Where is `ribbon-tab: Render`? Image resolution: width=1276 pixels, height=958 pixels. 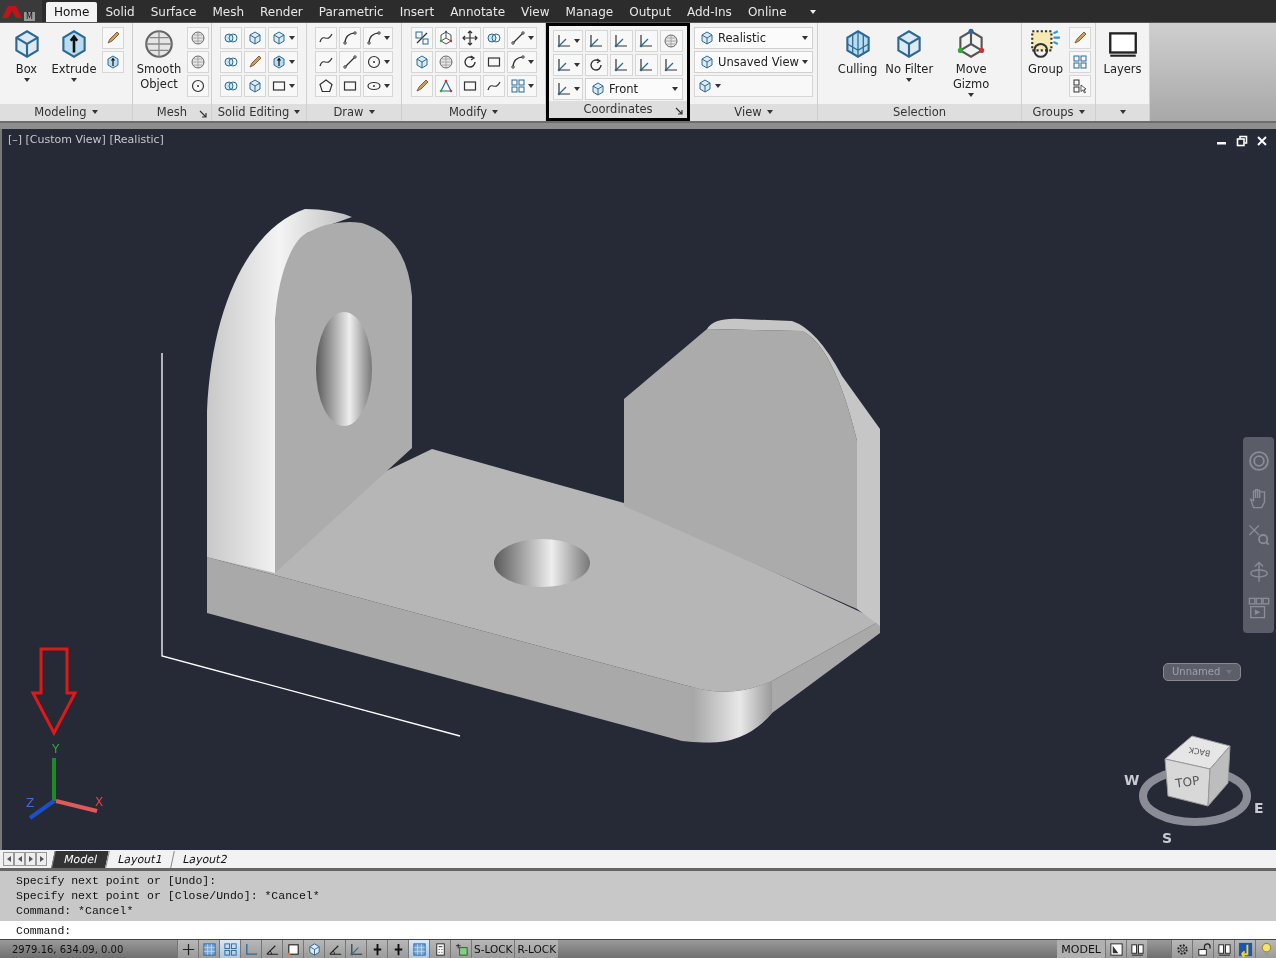 ribbon-tab: Render is located at coordinates (281, 12).